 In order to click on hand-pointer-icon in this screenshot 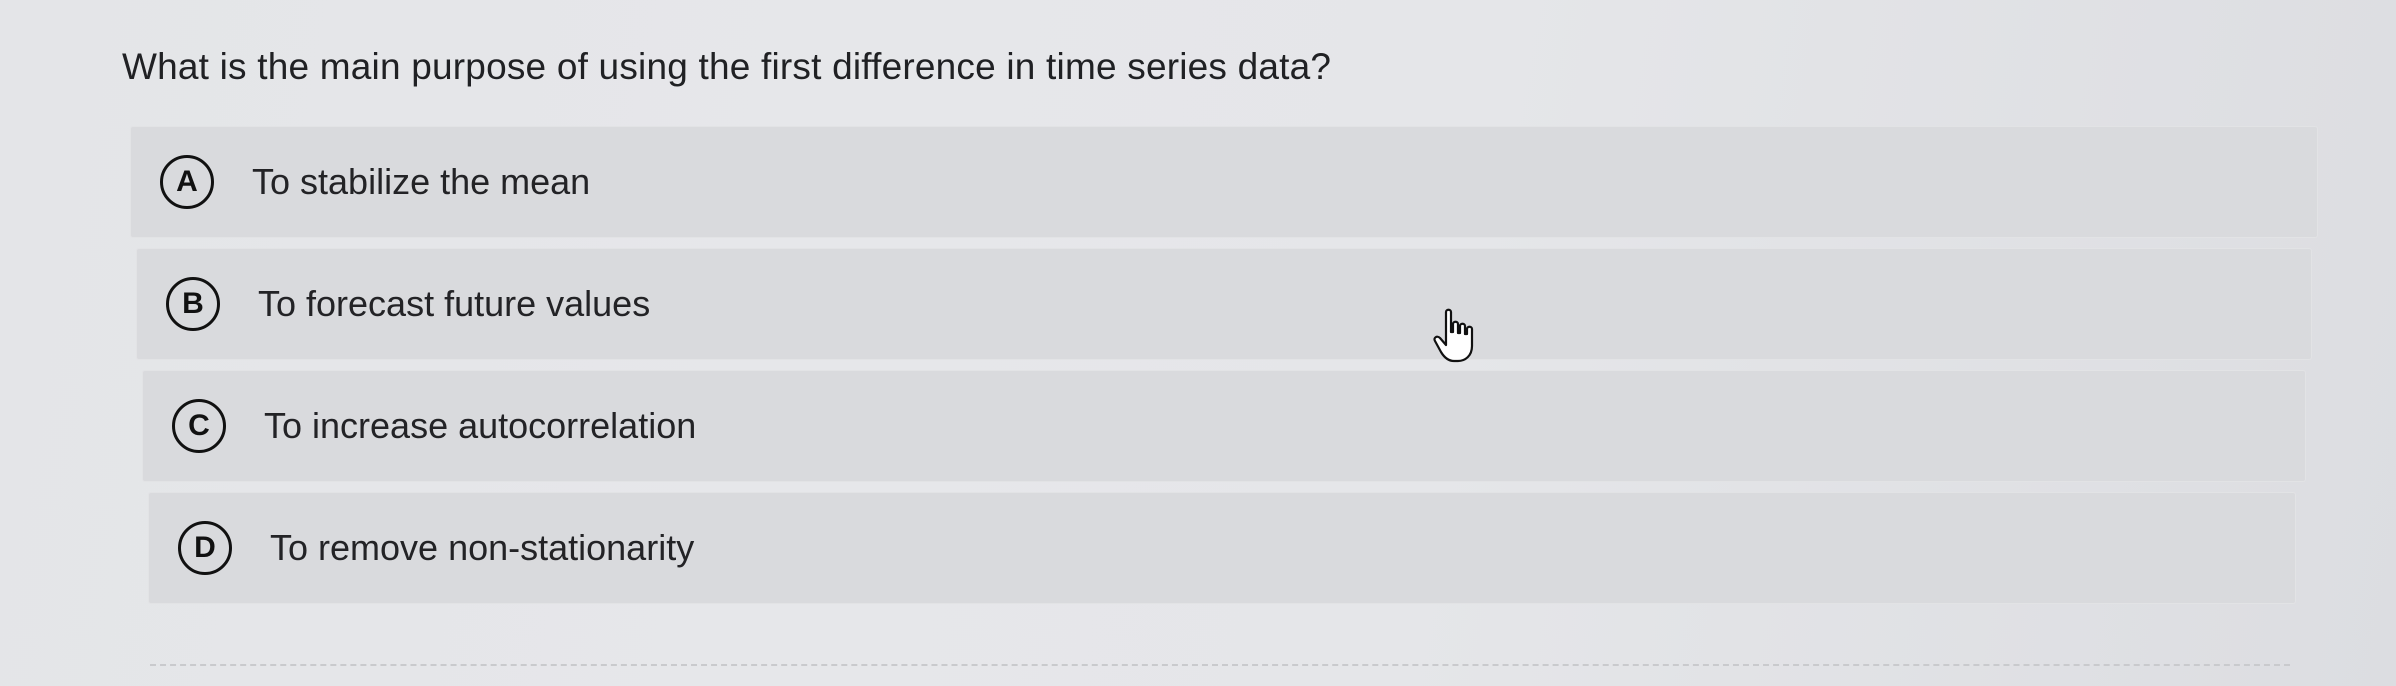, I will do `click(1453, 335)`.